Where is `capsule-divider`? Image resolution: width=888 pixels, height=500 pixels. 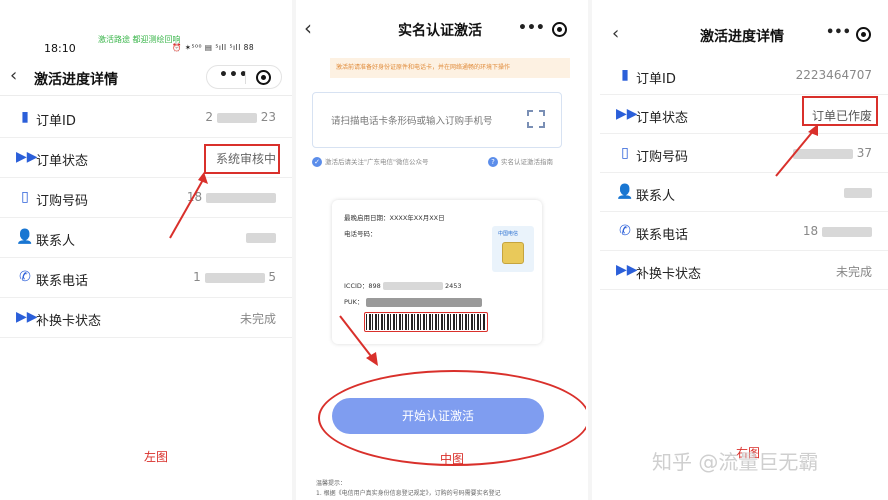
capsule-divider is located at coordinates (245, 77).